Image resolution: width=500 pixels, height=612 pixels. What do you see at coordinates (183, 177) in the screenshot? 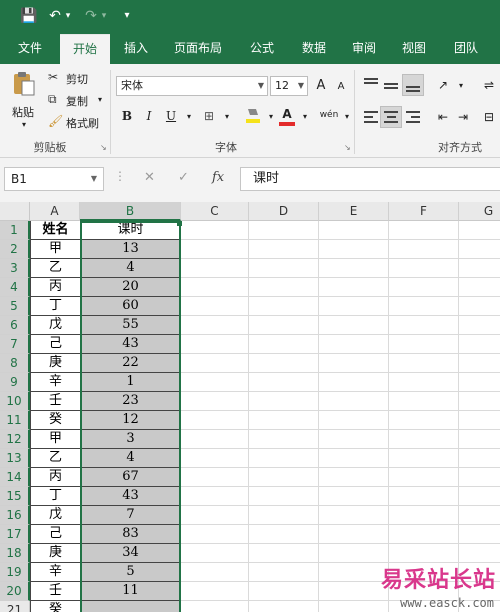
I see `enter-icon: ✓` at bounding box center [183, 177].